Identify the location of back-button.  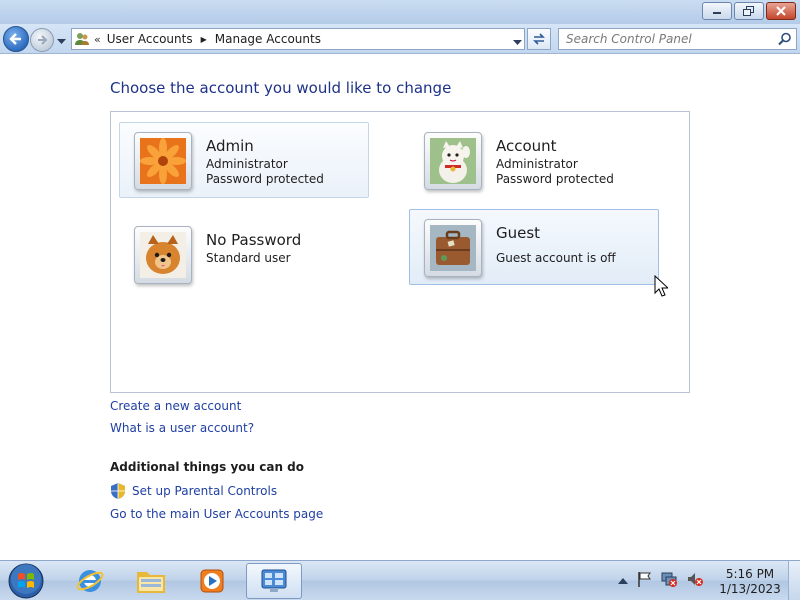
(16, 39).